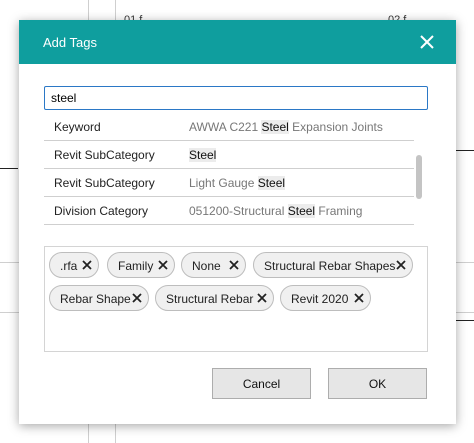 The width and height of the screenshot is (474, 443). Describe the element at coordinates (237, 183) in the screenshot. I see `result-value: Light Gauge Steel` at that location.